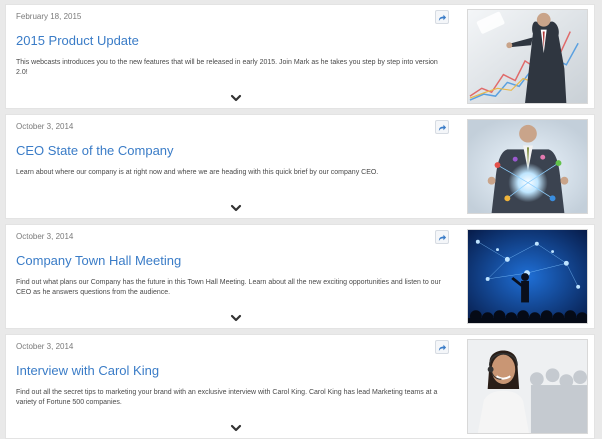  What do you see at coordinates (77, 40) in the screenshot?
I see `webcast-title-link: 2015 Product Update` at bounding box center [77, 40].